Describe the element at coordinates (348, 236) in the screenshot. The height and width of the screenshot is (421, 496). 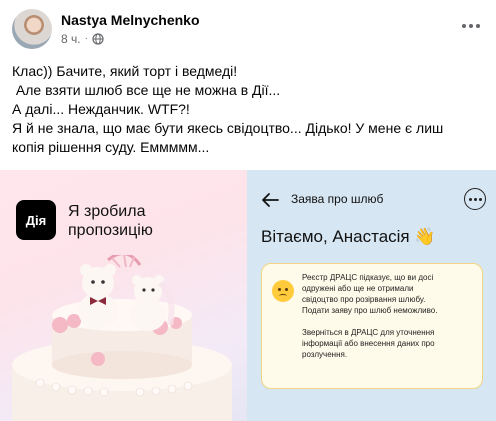
I see `greeting: Вітаємо, Анастасія 👋` at that location.